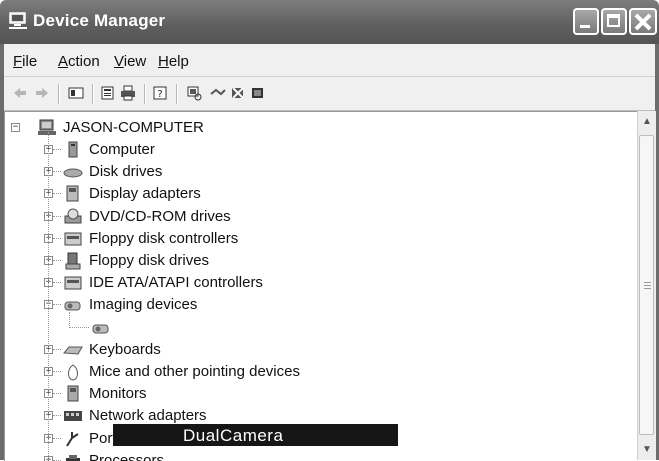 Image resolution: width=659 pixels, height=461 pixels. Describe the element at coordinates (586, 21) in the screenshot. I see `minimize-button` at that location.